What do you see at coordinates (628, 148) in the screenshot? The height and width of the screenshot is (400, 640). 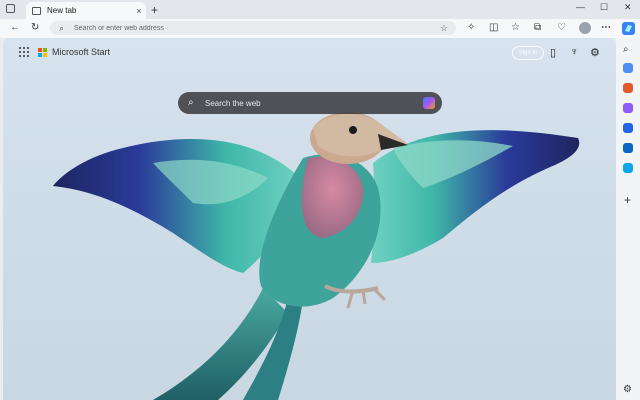 I see `outlook-icon` at bounding box center [628, 148].